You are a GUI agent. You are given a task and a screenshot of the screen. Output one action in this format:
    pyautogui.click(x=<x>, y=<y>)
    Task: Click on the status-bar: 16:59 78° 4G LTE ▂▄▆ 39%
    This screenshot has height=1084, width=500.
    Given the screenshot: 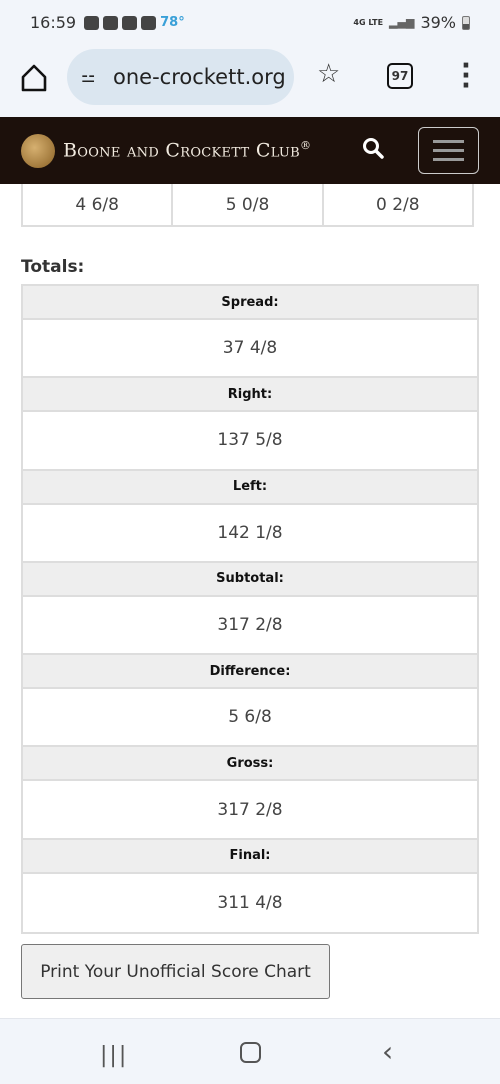 What is the action you would take?
    pyautogui.click(x=250, y=22)
    